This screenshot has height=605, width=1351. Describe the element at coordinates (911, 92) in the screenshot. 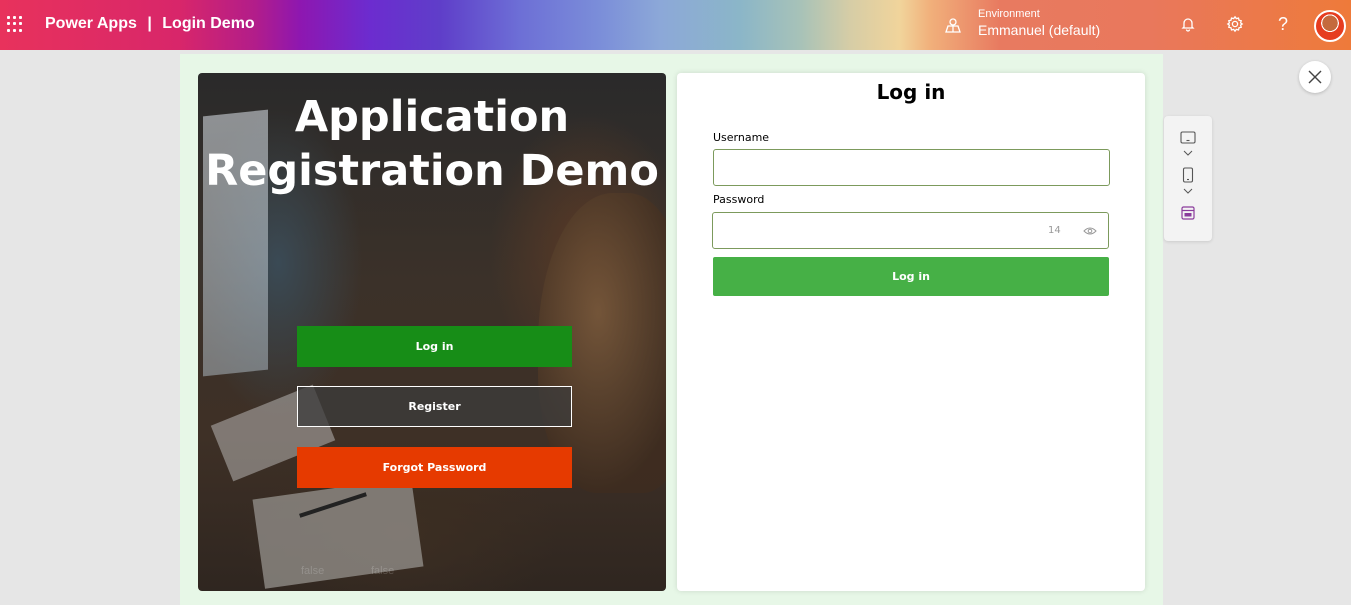

I see `login-title: Log in` at that location.